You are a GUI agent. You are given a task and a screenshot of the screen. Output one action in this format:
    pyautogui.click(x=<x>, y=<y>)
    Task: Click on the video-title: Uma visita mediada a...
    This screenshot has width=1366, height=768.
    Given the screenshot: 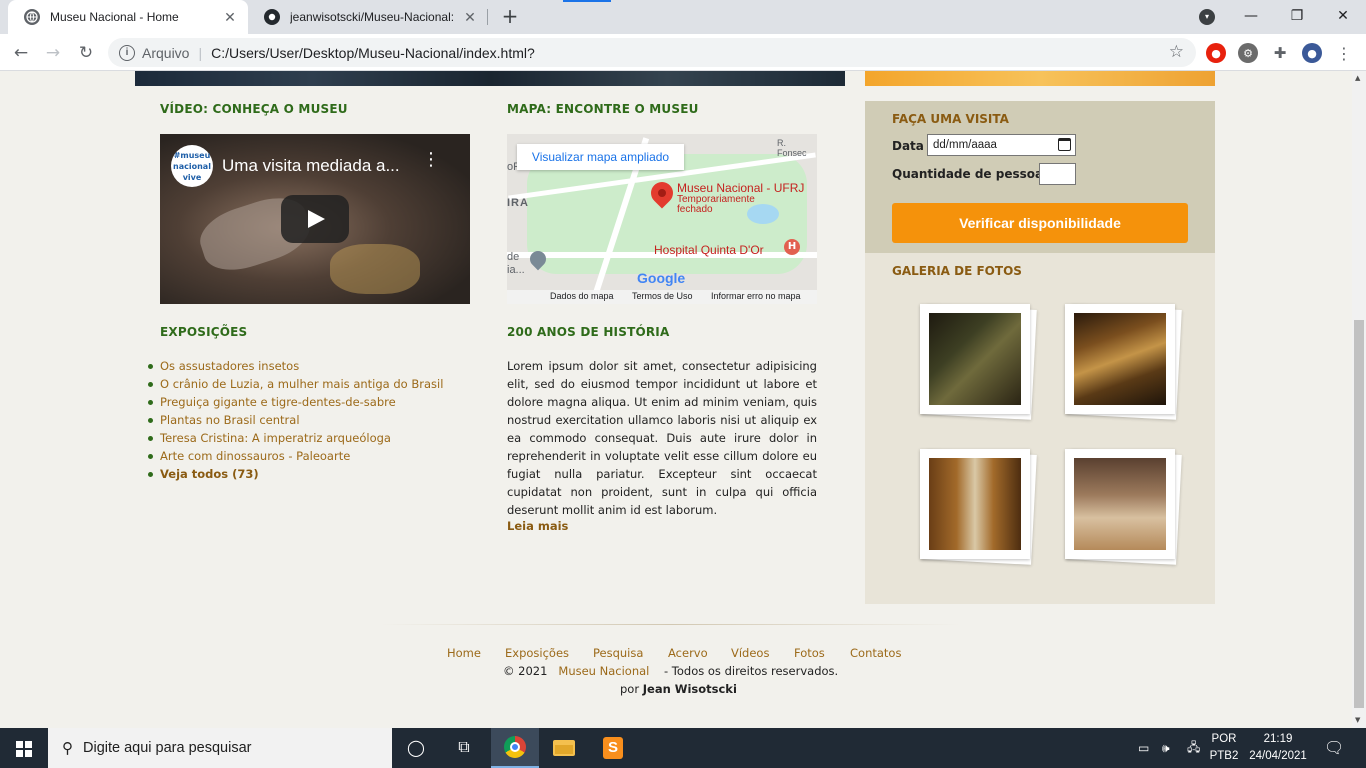 What is the action you would take?
    pyautogui.click(x=322, y=166)
    